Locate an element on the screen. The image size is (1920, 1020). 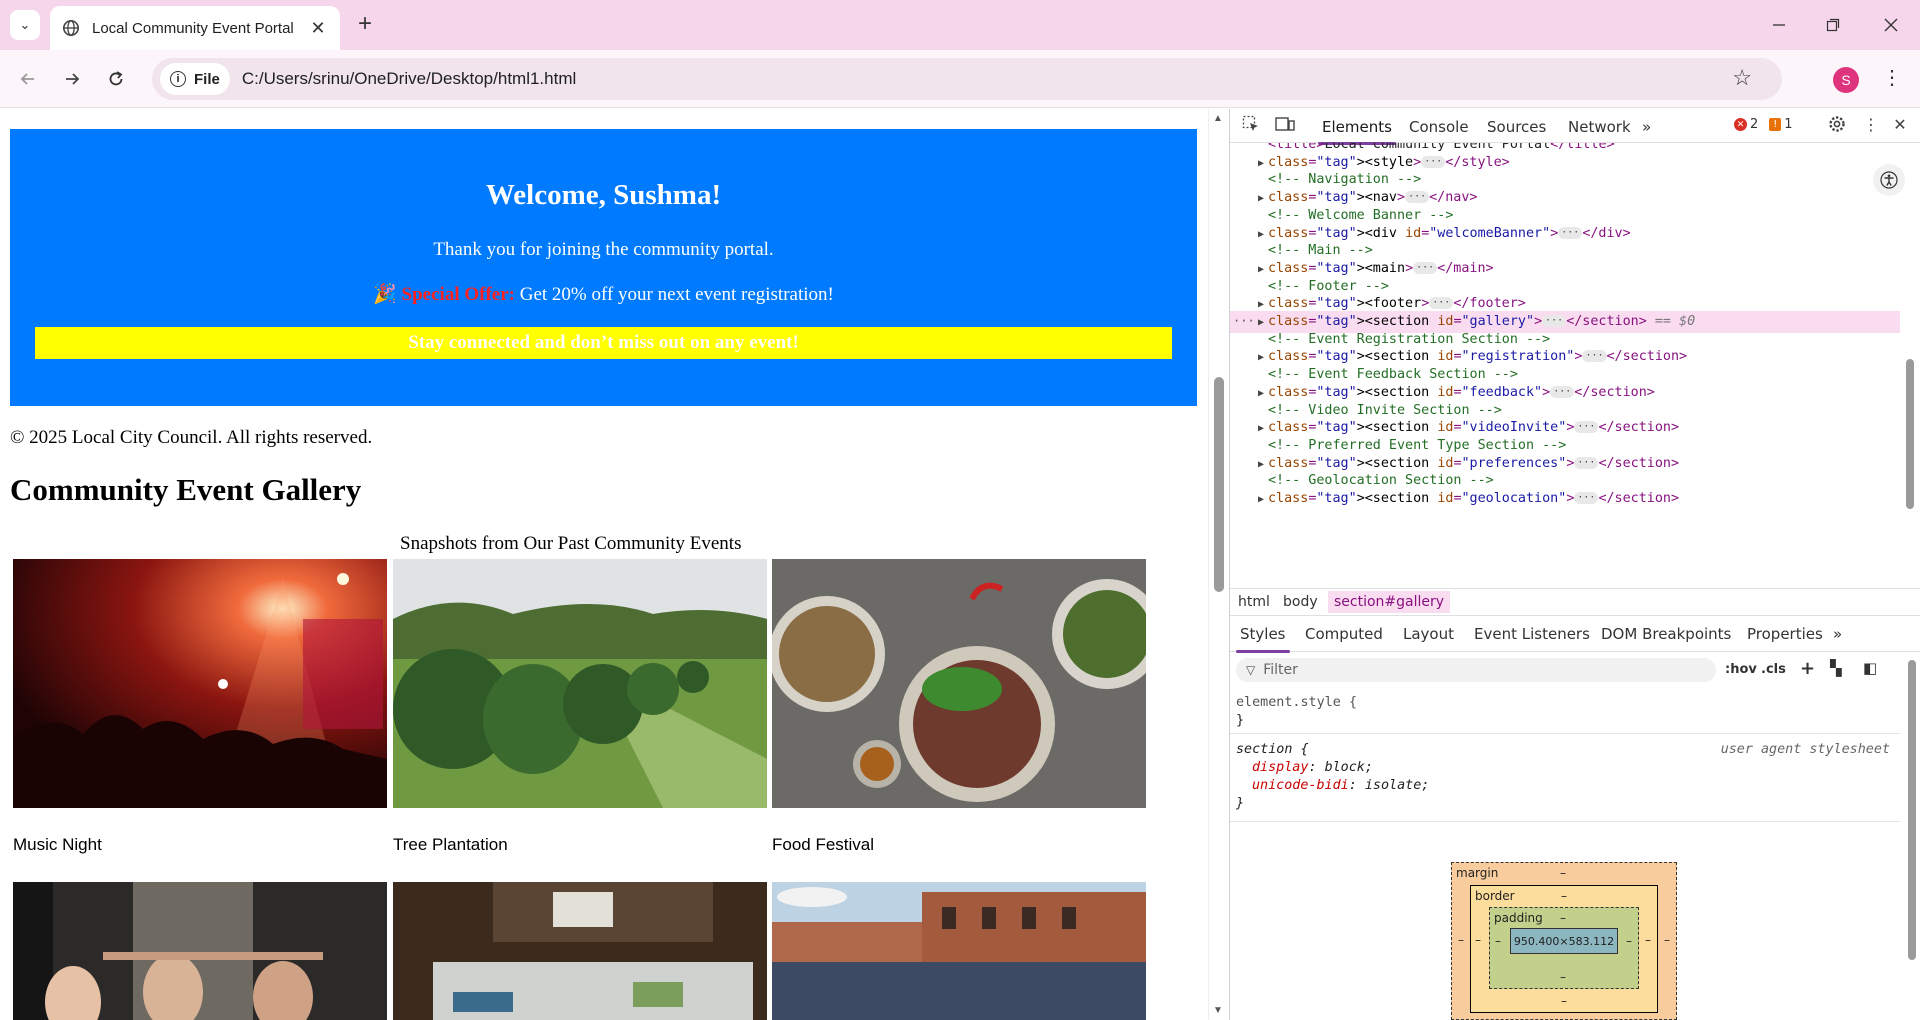
issues-counter: ✕ 2 ! 1 is located at coordinates (1763, 124).